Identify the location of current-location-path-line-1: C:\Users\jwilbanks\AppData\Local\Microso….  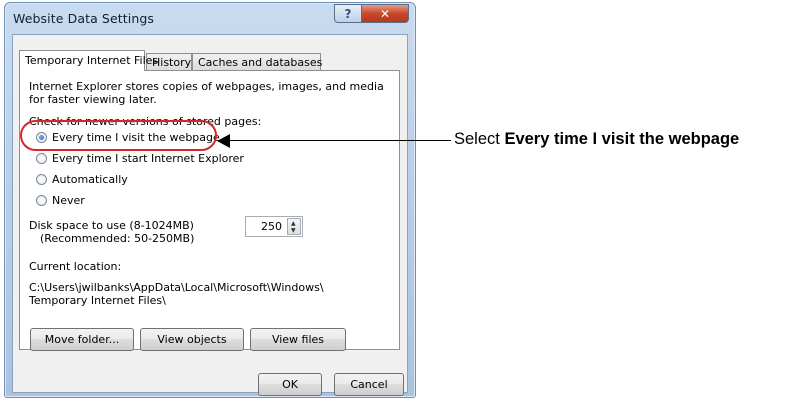
(176, 287).